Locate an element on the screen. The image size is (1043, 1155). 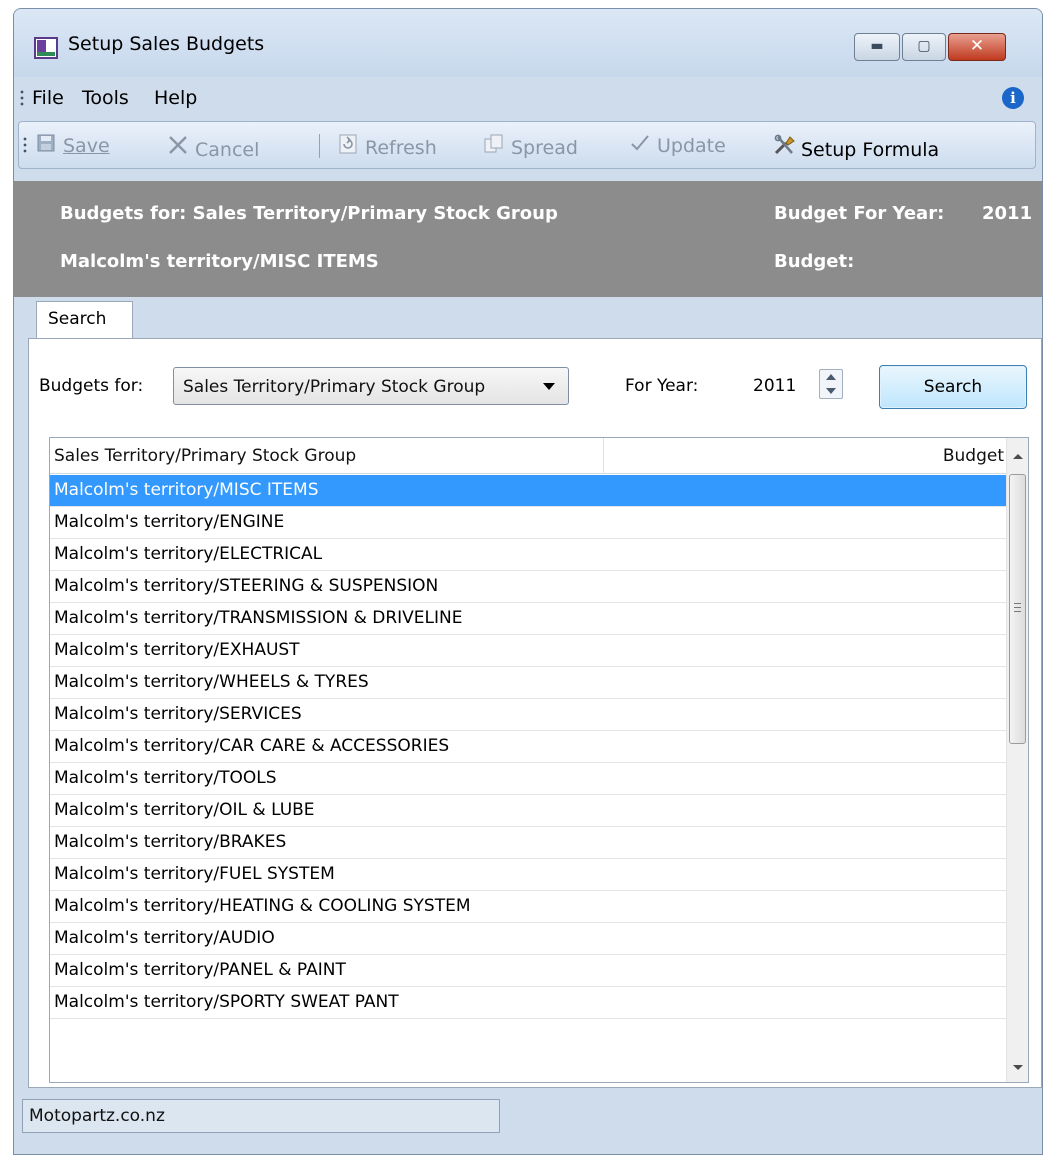
spread-icon is located at coordinates (494, 146).